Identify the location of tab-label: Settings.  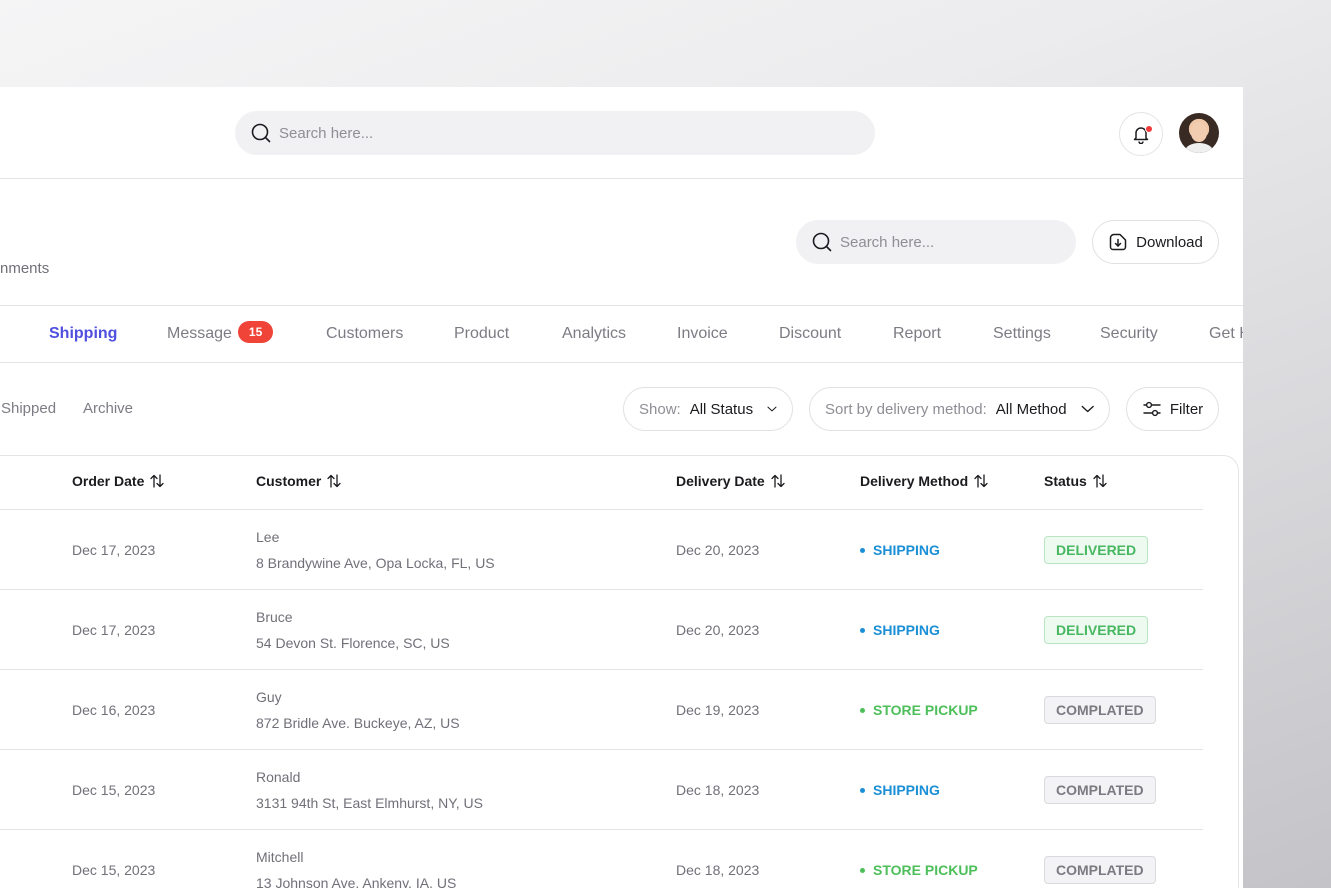
(1022, 333).